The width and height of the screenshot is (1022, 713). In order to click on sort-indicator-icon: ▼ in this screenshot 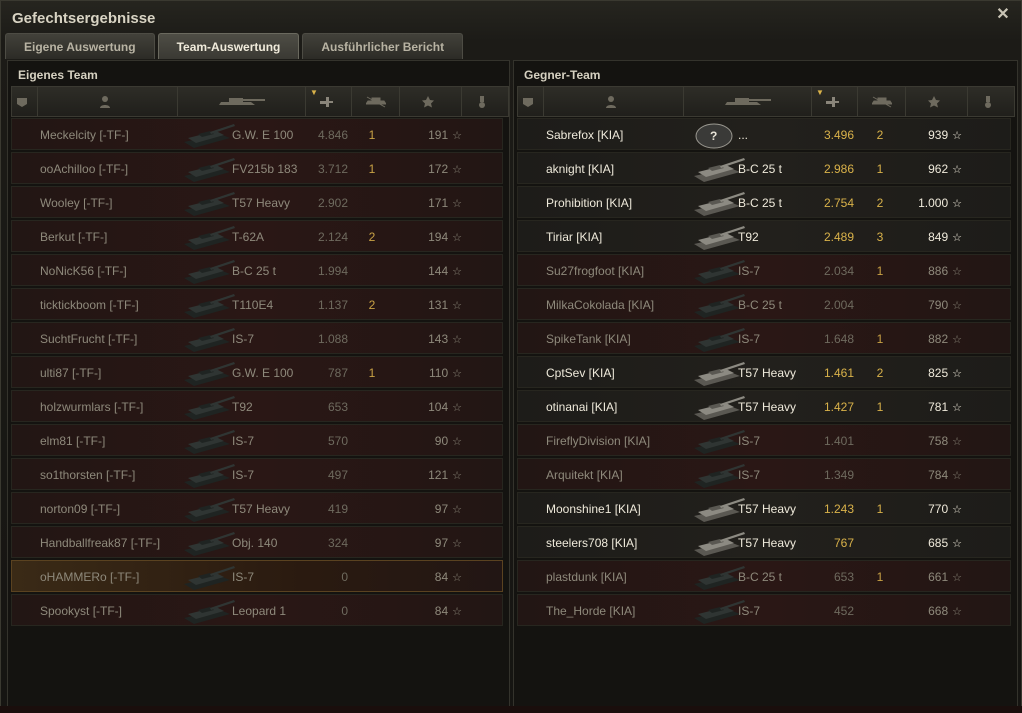, I will do `click(820, 92)`.